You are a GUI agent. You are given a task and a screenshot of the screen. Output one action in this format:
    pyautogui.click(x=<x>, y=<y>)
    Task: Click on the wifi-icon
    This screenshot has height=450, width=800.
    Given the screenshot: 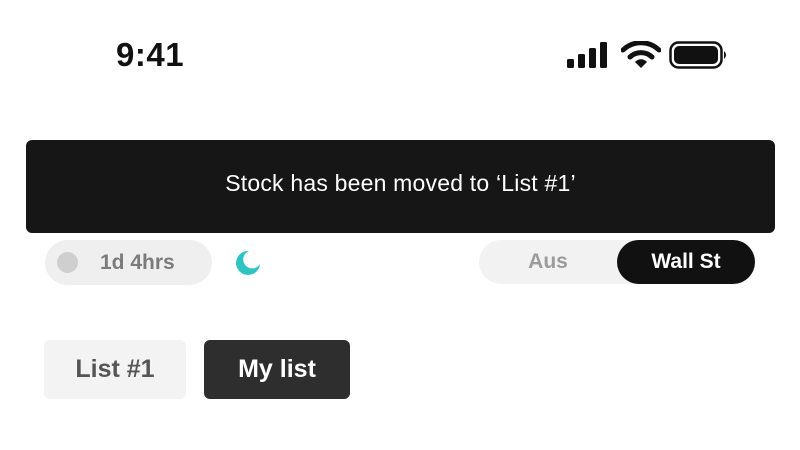 What is the action you would take?
    pyautogui.click(x=641, y=54)
    